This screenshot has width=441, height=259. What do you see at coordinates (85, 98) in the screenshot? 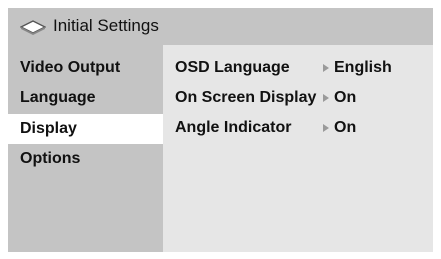
I see `sidebar-item-language: Language` at bounding box center [85, 98].